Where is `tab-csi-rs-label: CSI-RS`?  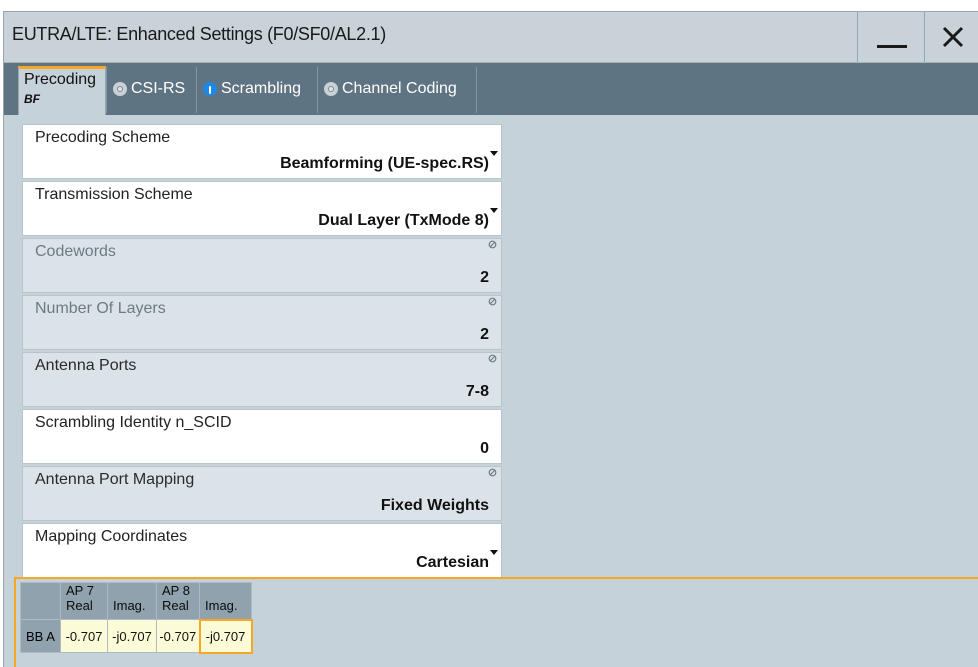
tab-csi-rs-label: CSI-RS is located at coordinates (158, 88).